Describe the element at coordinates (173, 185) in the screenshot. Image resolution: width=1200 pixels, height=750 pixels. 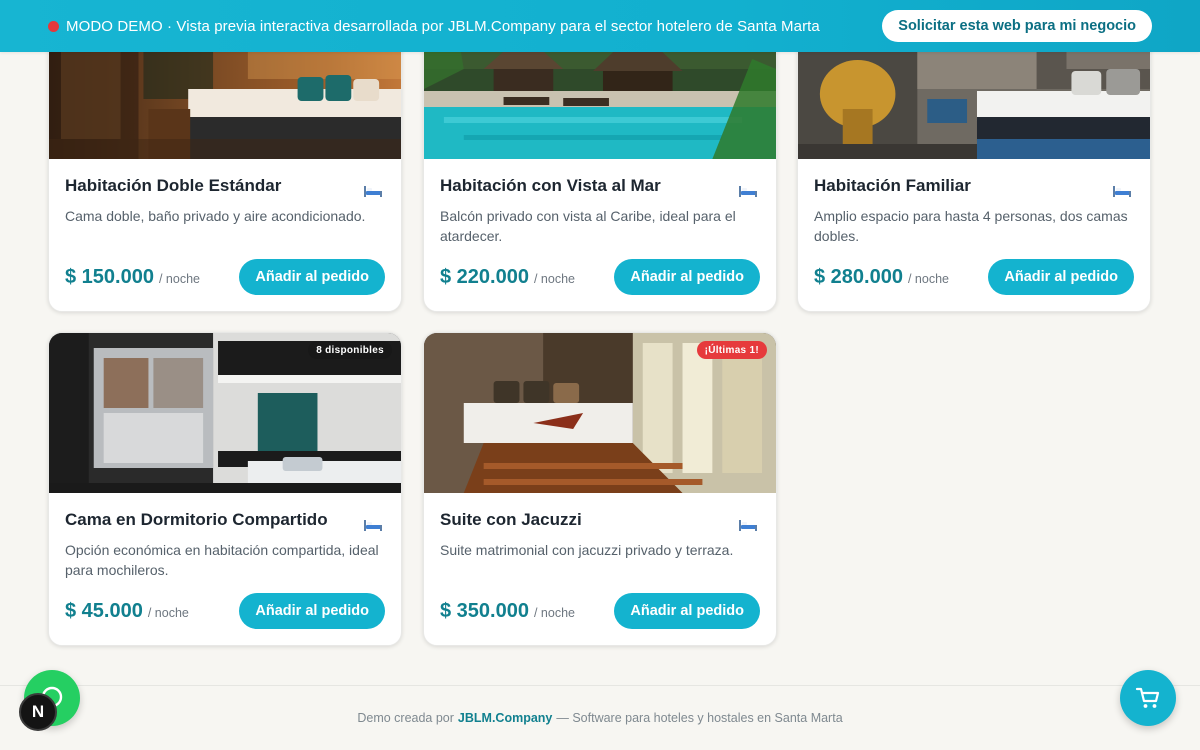
I see `room-title: Habitación Doble Estándar` at that location.